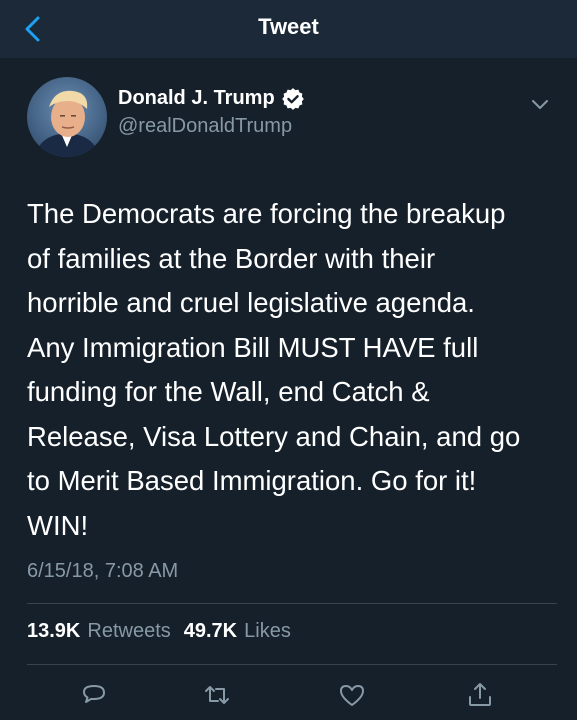  What do you see at coordinates (196, 98) in the screenshot?
I see `author-name-text: Donald J. Trump` at bounding box center [196, 98].